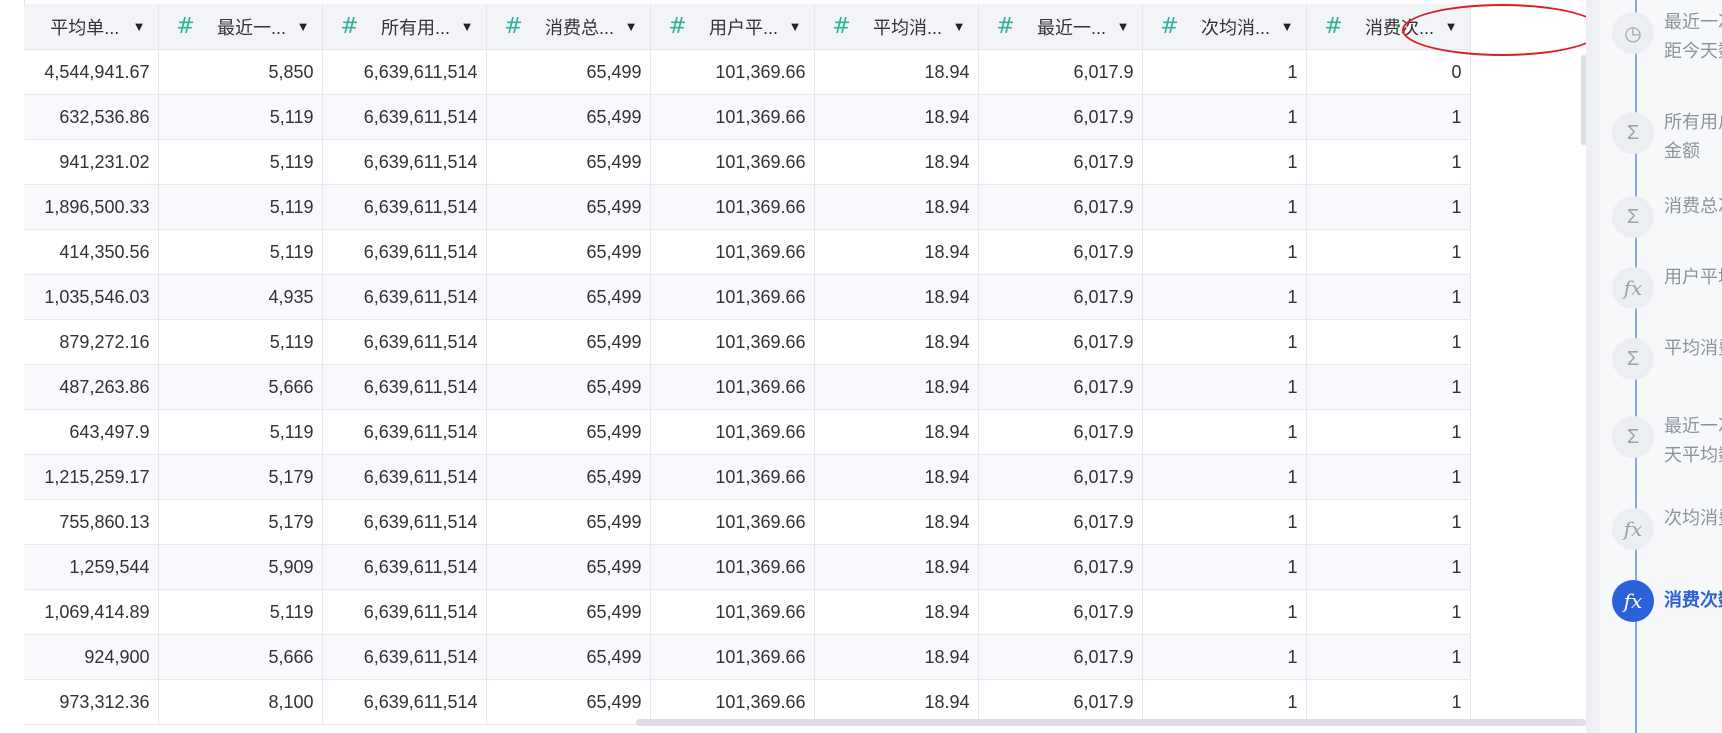 This screenshot has height=733, width=1722. Describe the element at coordinates (1667, 217) in the screenshot. I see `field-item: Σ 消费总次` at that location.